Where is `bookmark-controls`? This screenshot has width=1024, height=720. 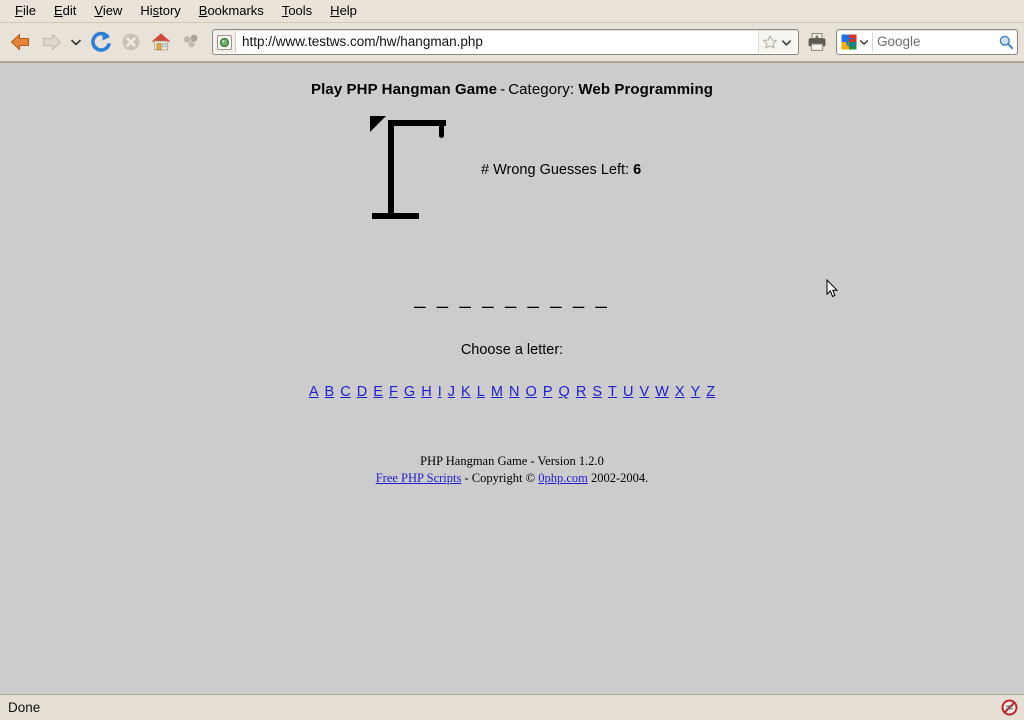
bookmark-controls is located at coordinates (778, 42).